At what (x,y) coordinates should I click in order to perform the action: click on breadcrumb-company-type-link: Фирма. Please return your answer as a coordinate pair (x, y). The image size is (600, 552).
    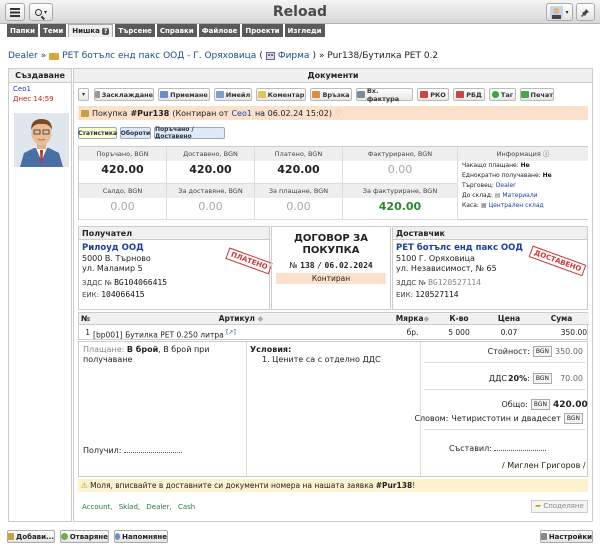
    Looking at the image, I should click on (294, 56).